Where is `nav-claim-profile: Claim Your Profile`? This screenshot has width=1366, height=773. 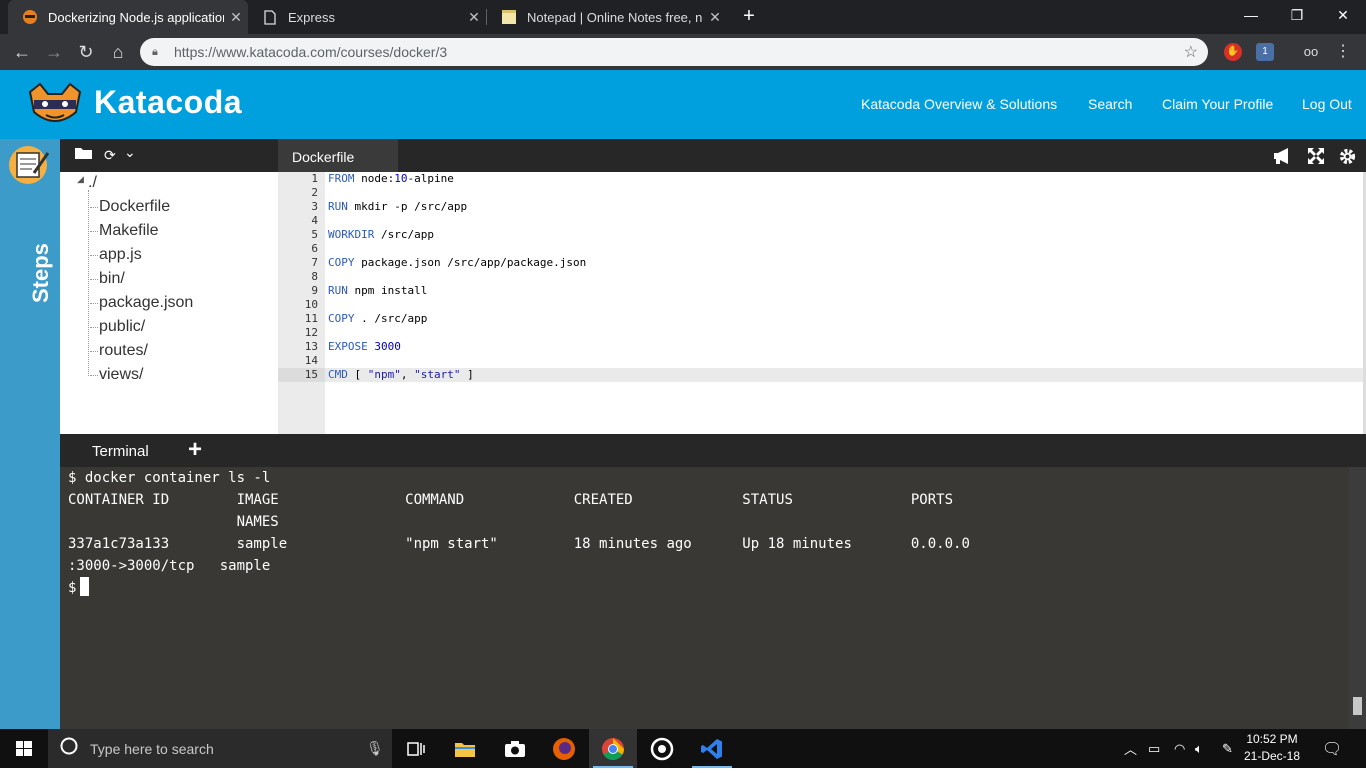 nav-claim-profile: Claim Your Profile is located at coordinates (1217, 104).